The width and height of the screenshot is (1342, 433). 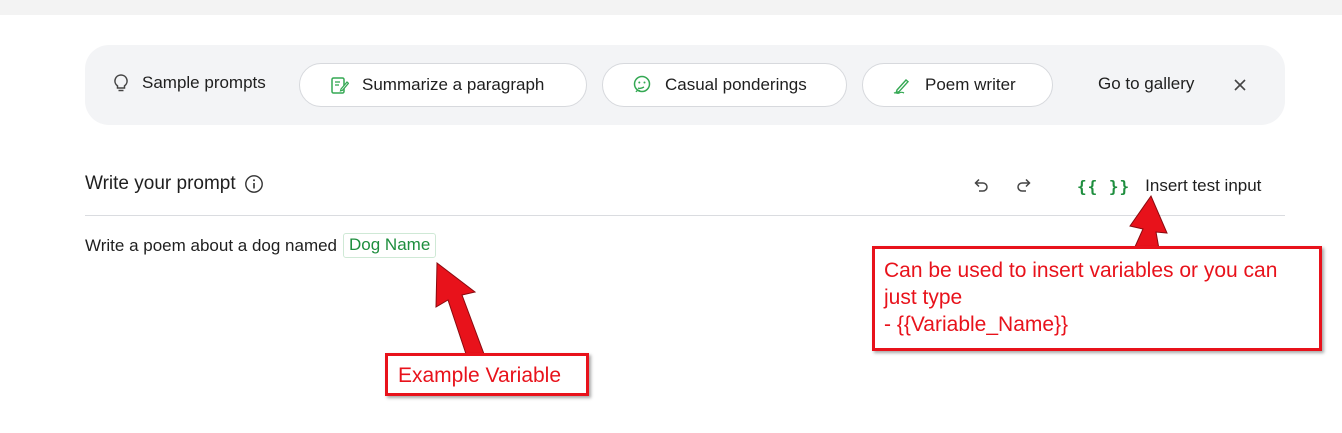 What do you see at coordinates (460, 308) in the screenshot?
I see `arrow-to-variable` at bounding box center [460, 308].